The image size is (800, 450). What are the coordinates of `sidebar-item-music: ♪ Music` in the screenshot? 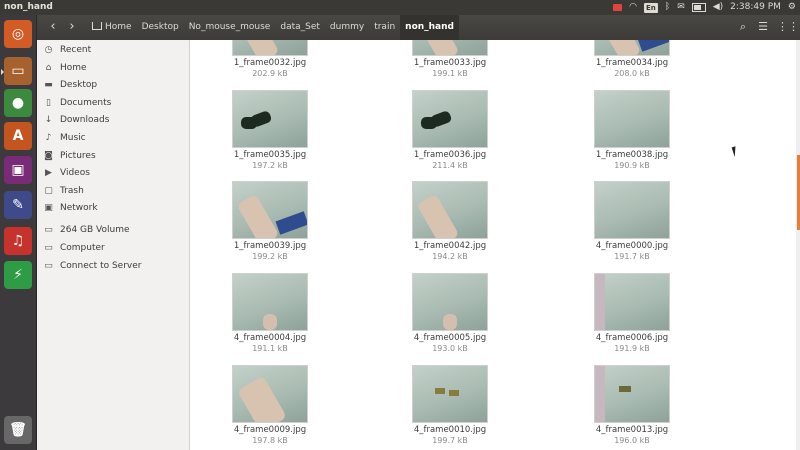 It's located at (113, 138).